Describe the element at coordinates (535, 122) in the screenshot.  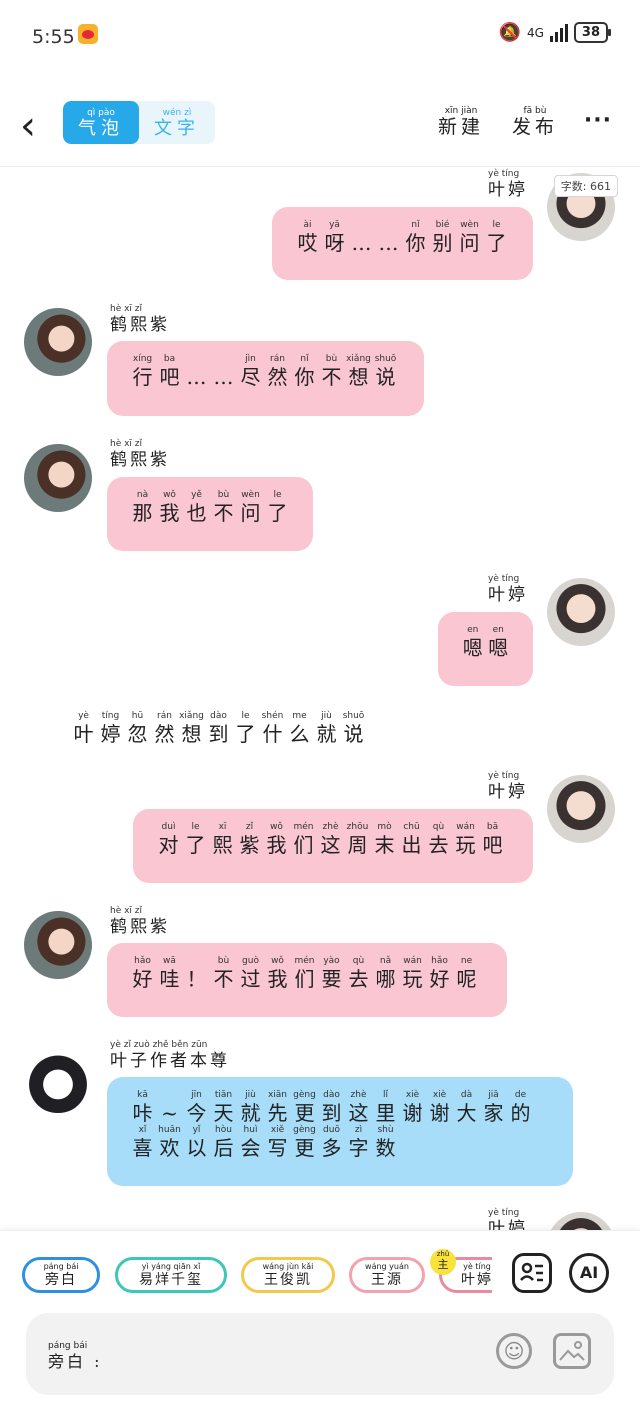
I see `publish-button: fā bù 发布` at that location.